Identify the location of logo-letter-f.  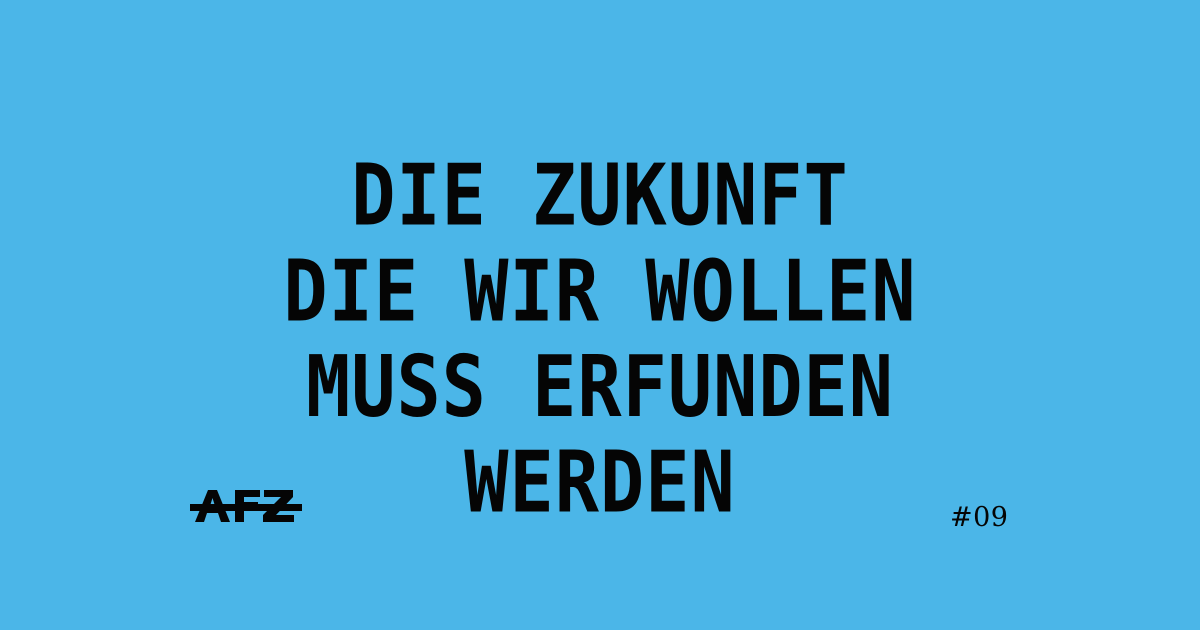
(247, 506).